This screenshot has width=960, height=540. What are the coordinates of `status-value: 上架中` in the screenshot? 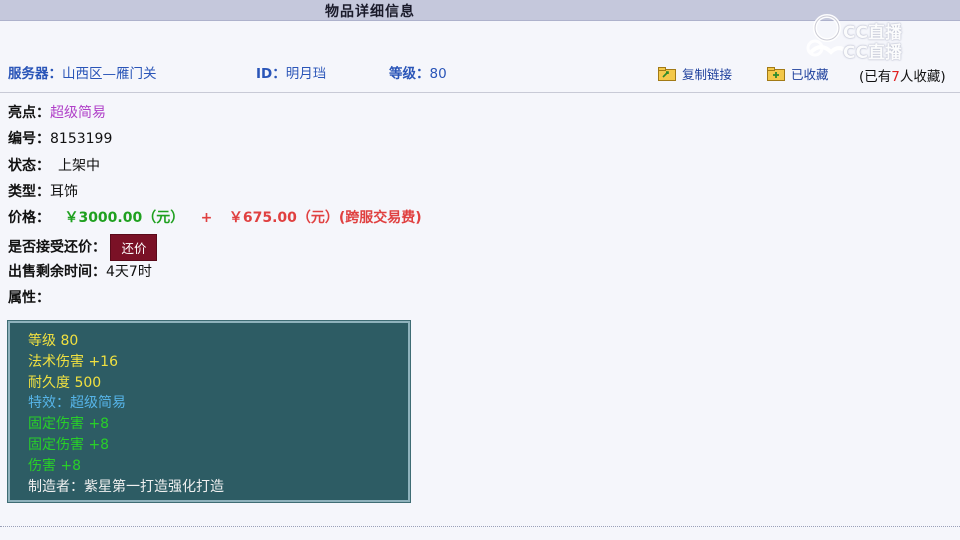 It's located at (79, 166).